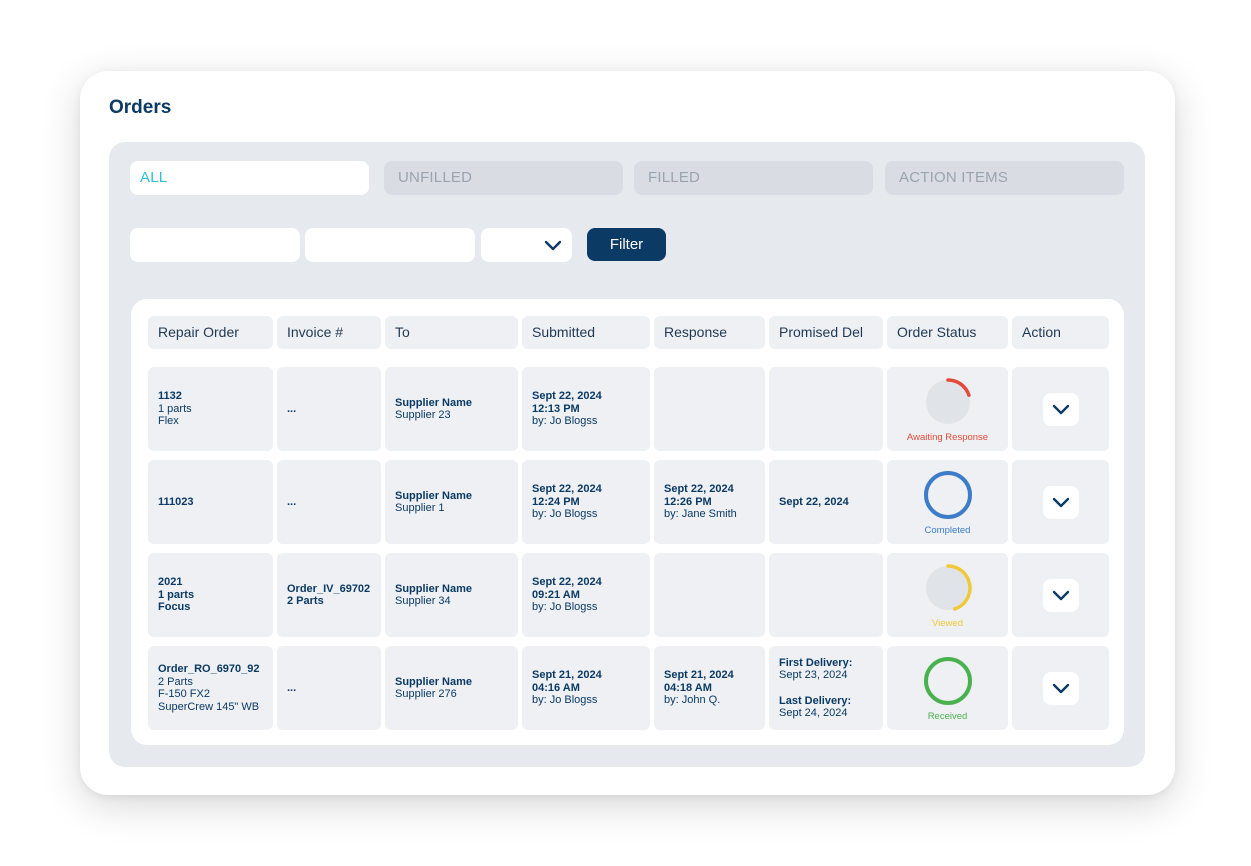 The width and height of the screenshot is (1251, 866). What do you see at coordinates (753, 178) in the screenshot?
I see `tab-filled: FILLED` at bounding box center [753, 178].